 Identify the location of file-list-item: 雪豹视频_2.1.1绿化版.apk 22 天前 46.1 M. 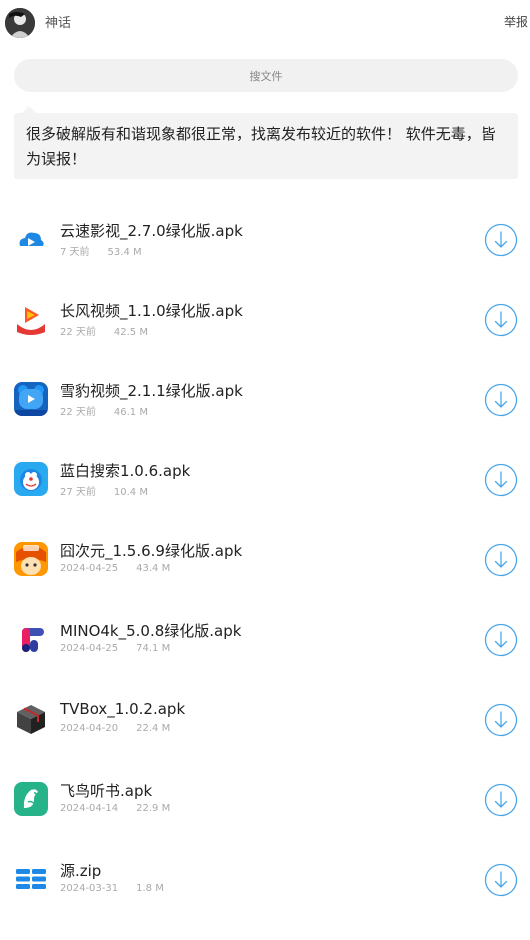
(265, 398).